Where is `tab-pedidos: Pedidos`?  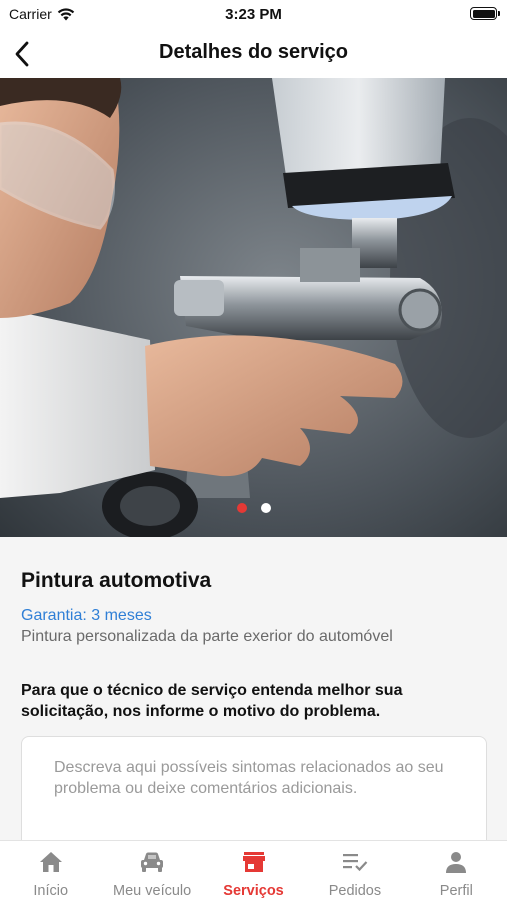
tab-pedidos: Pedidos is located at coordinates (354, 870).